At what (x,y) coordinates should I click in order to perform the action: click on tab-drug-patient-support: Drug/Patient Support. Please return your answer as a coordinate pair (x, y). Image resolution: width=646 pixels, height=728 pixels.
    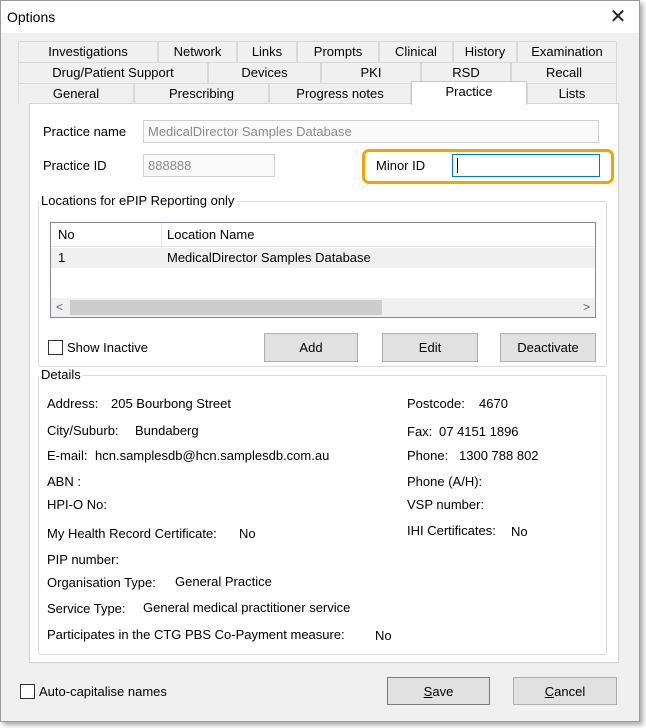
    Looking at the image, I should click on (113, 72).